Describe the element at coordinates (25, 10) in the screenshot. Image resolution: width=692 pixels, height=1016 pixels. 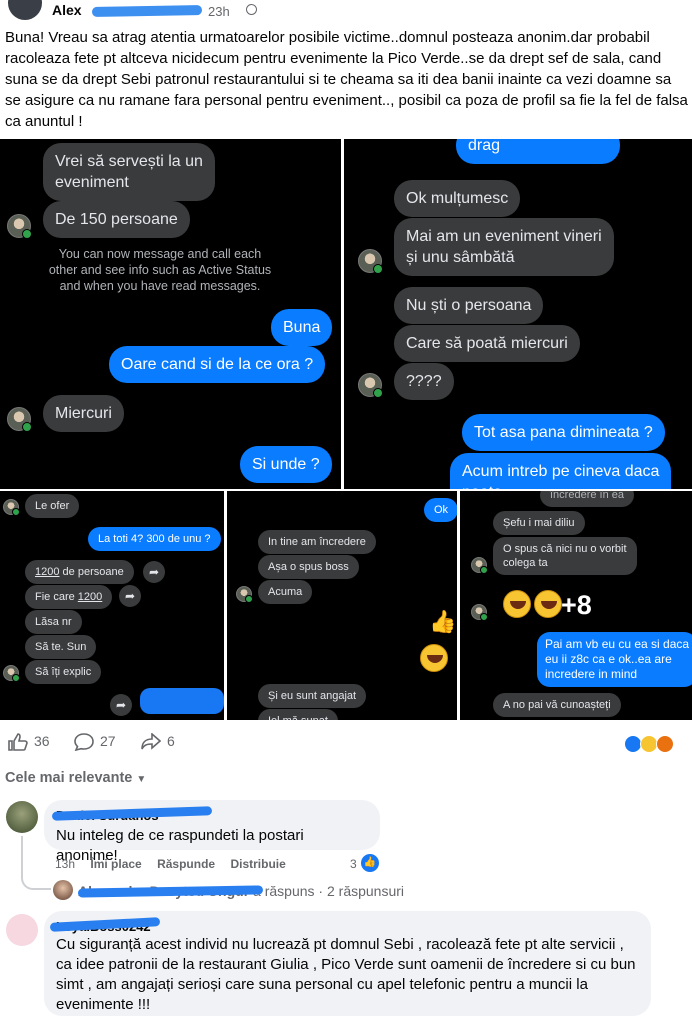
I see `author-avatar` at that location.